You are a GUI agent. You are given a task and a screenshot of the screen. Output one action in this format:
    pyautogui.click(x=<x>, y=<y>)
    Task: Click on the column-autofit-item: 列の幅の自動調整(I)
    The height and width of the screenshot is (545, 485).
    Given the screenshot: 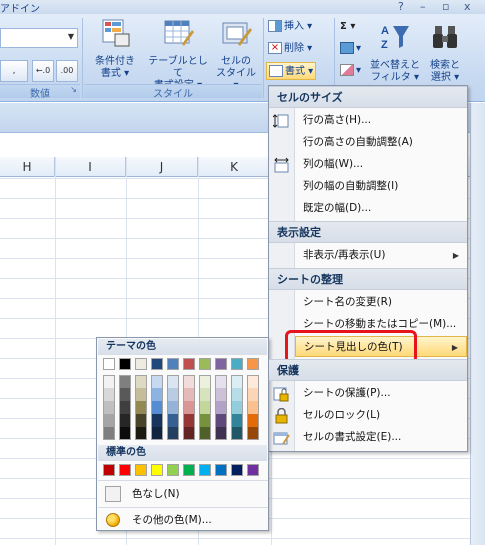 What is the action you would take?
    pyautogui.click(x=381, y=186)
    